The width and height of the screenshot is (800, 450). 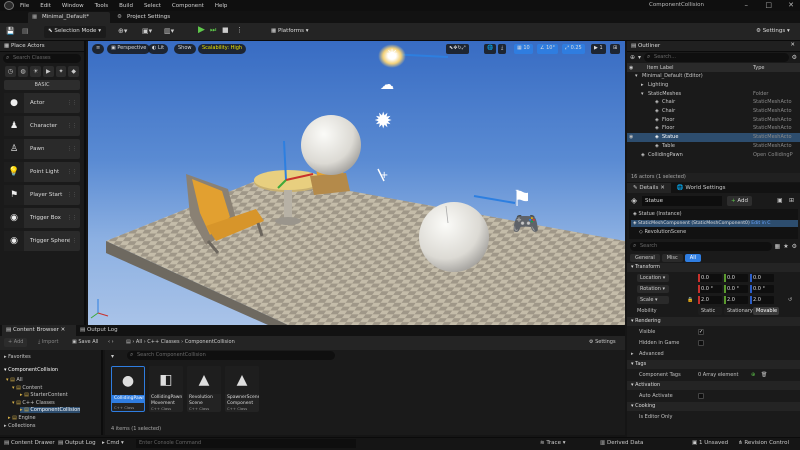 I want to click on surface-snap-icon: ⤓, so click(x=502, y=49).